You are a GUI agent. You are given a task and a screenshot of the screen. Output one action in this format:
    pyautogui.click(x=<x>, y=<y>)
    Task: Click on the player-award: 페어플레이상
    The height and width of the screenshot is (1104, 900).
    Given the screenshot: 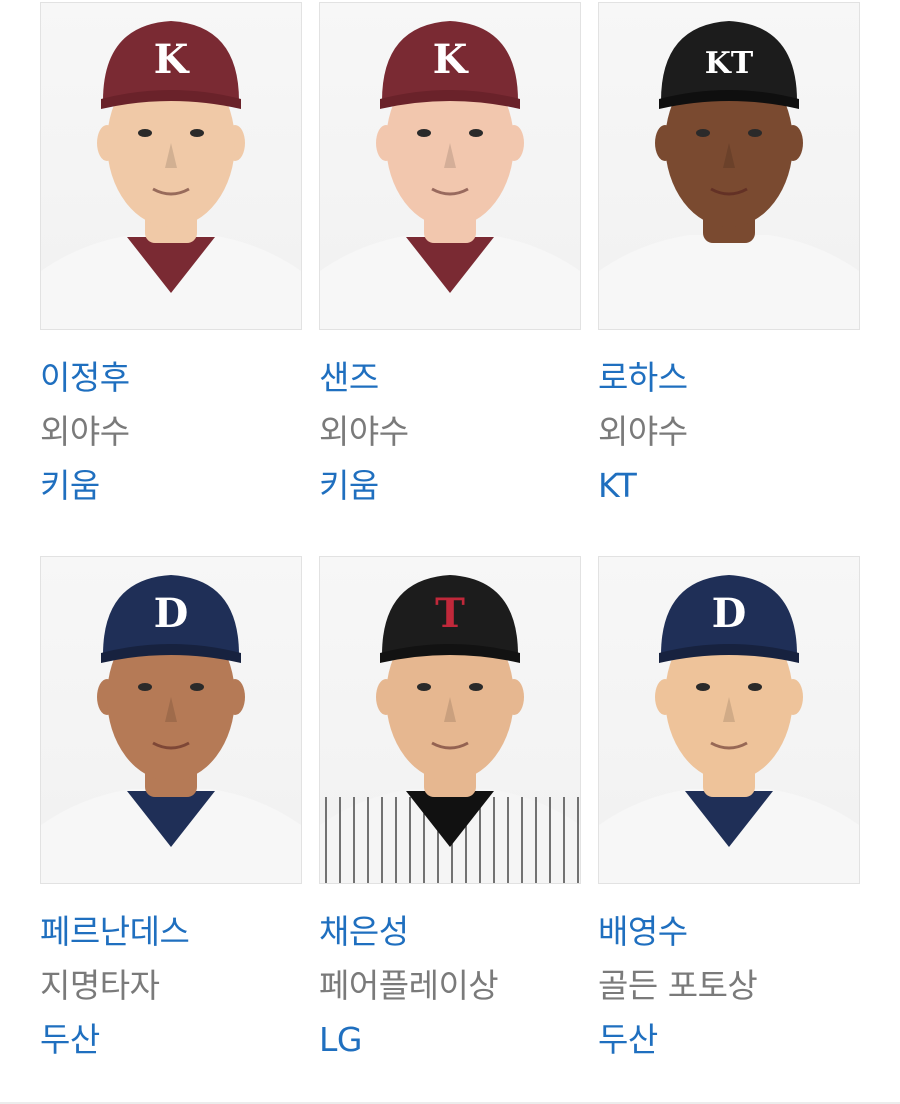 What is the action you would take?
    pyautogui.click(x=409, y=985)
    